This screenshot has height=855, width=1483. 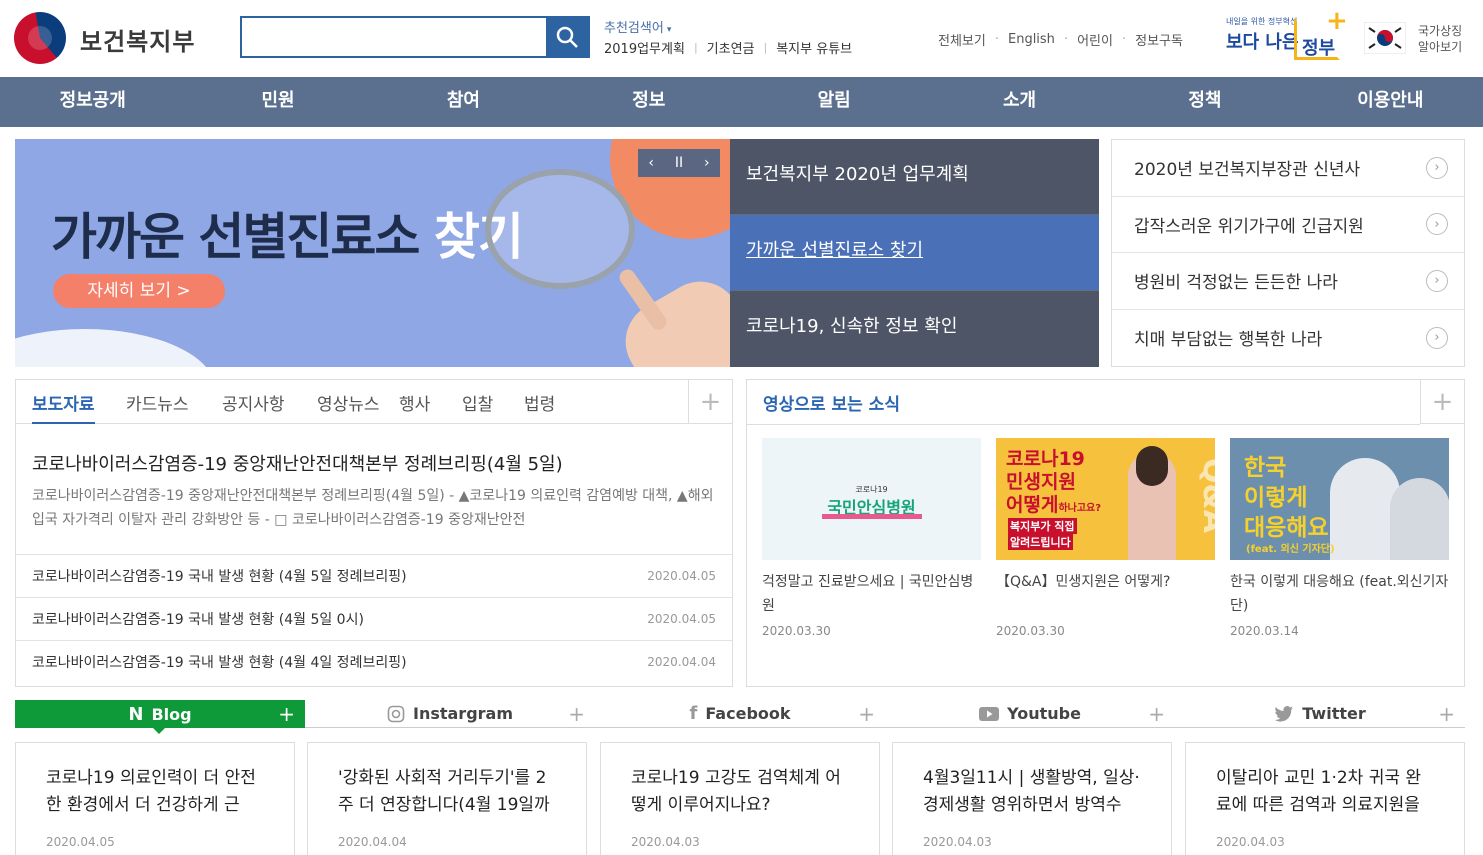 I want to click on nav-item-disclosure: 정보공개, so click(x=92, y=102).